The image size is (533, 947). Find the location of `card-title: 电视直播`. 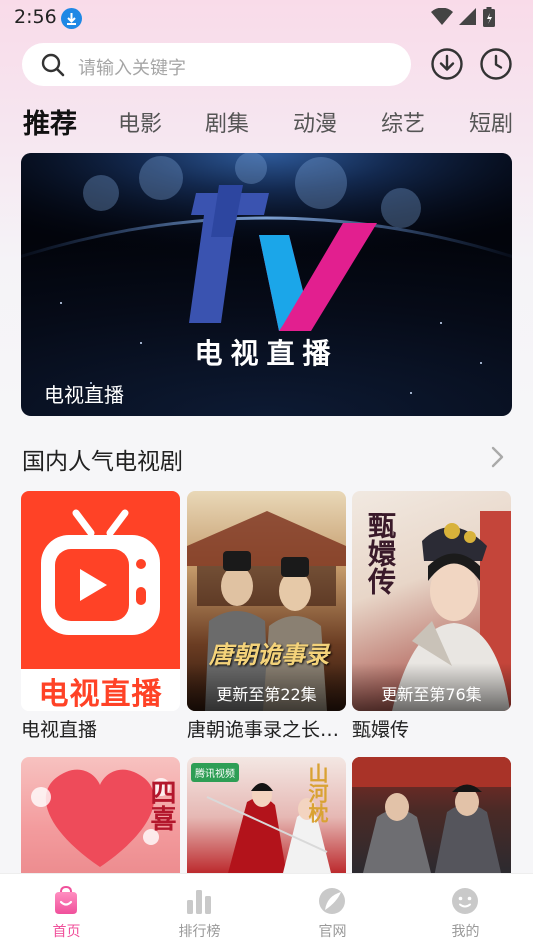

card-title: 电视直播 is located at coordinates (59, 730).